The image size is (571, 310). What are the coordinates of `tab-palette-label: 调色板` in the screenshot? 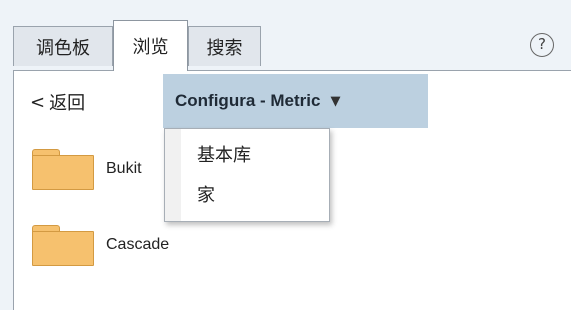 It's located at (63, 48).